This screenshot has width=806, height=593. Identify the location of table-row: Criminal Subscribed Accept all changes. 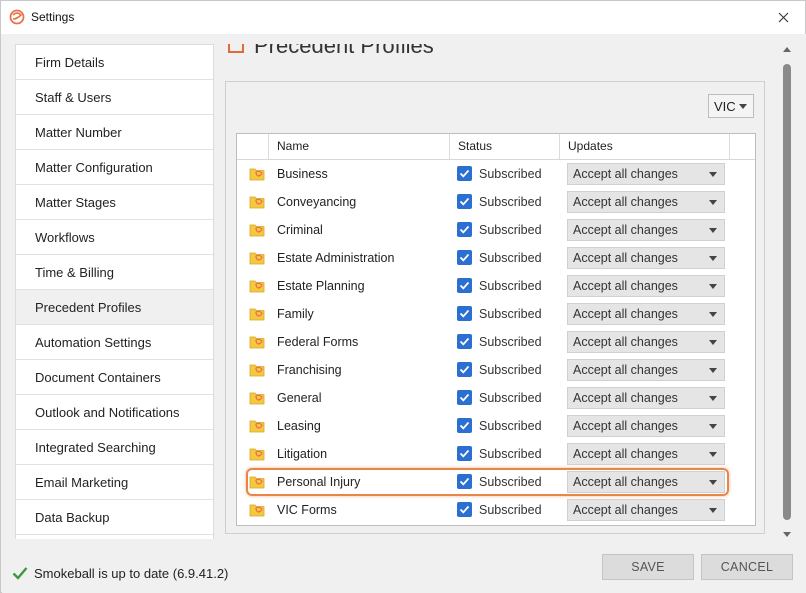
(496, 230).